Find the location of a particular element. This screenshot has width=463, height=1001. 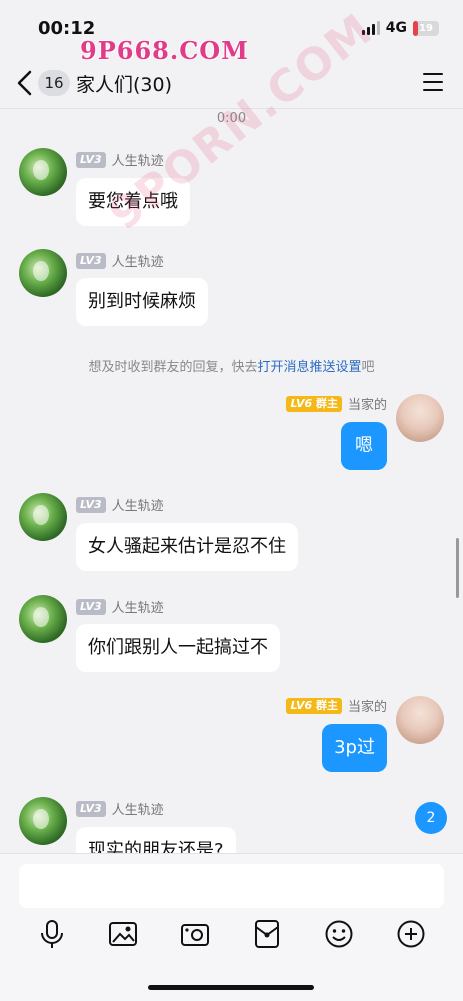

microphone-icon is located at coordinates (52, 934).